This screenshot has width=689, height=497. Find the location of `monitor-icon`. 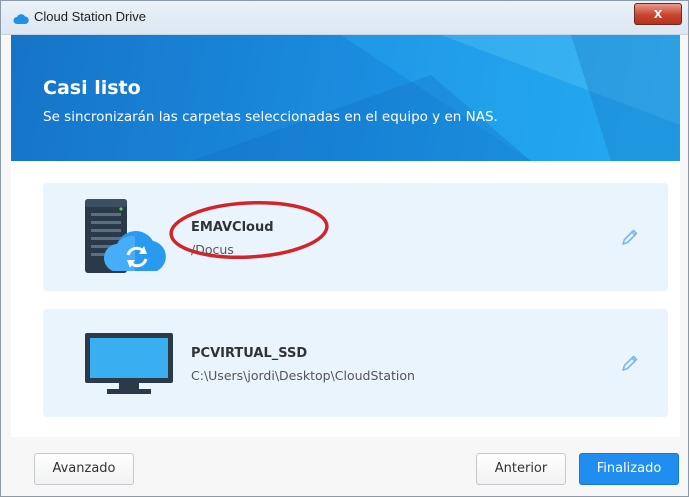

monitor-icon is located at coordinates (129, 363).